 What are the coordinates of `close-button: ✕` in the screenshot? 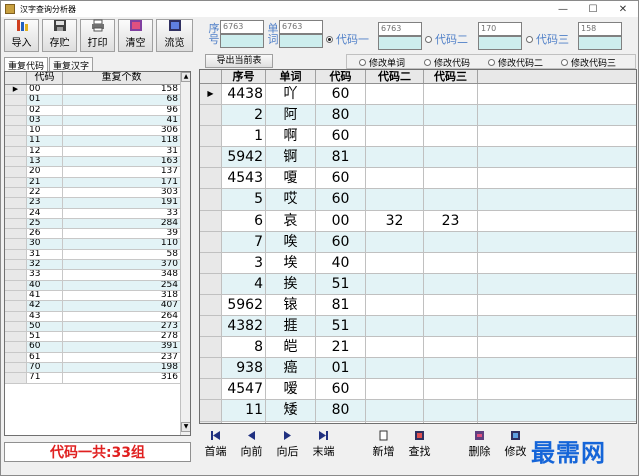 It's located at (623, 9).